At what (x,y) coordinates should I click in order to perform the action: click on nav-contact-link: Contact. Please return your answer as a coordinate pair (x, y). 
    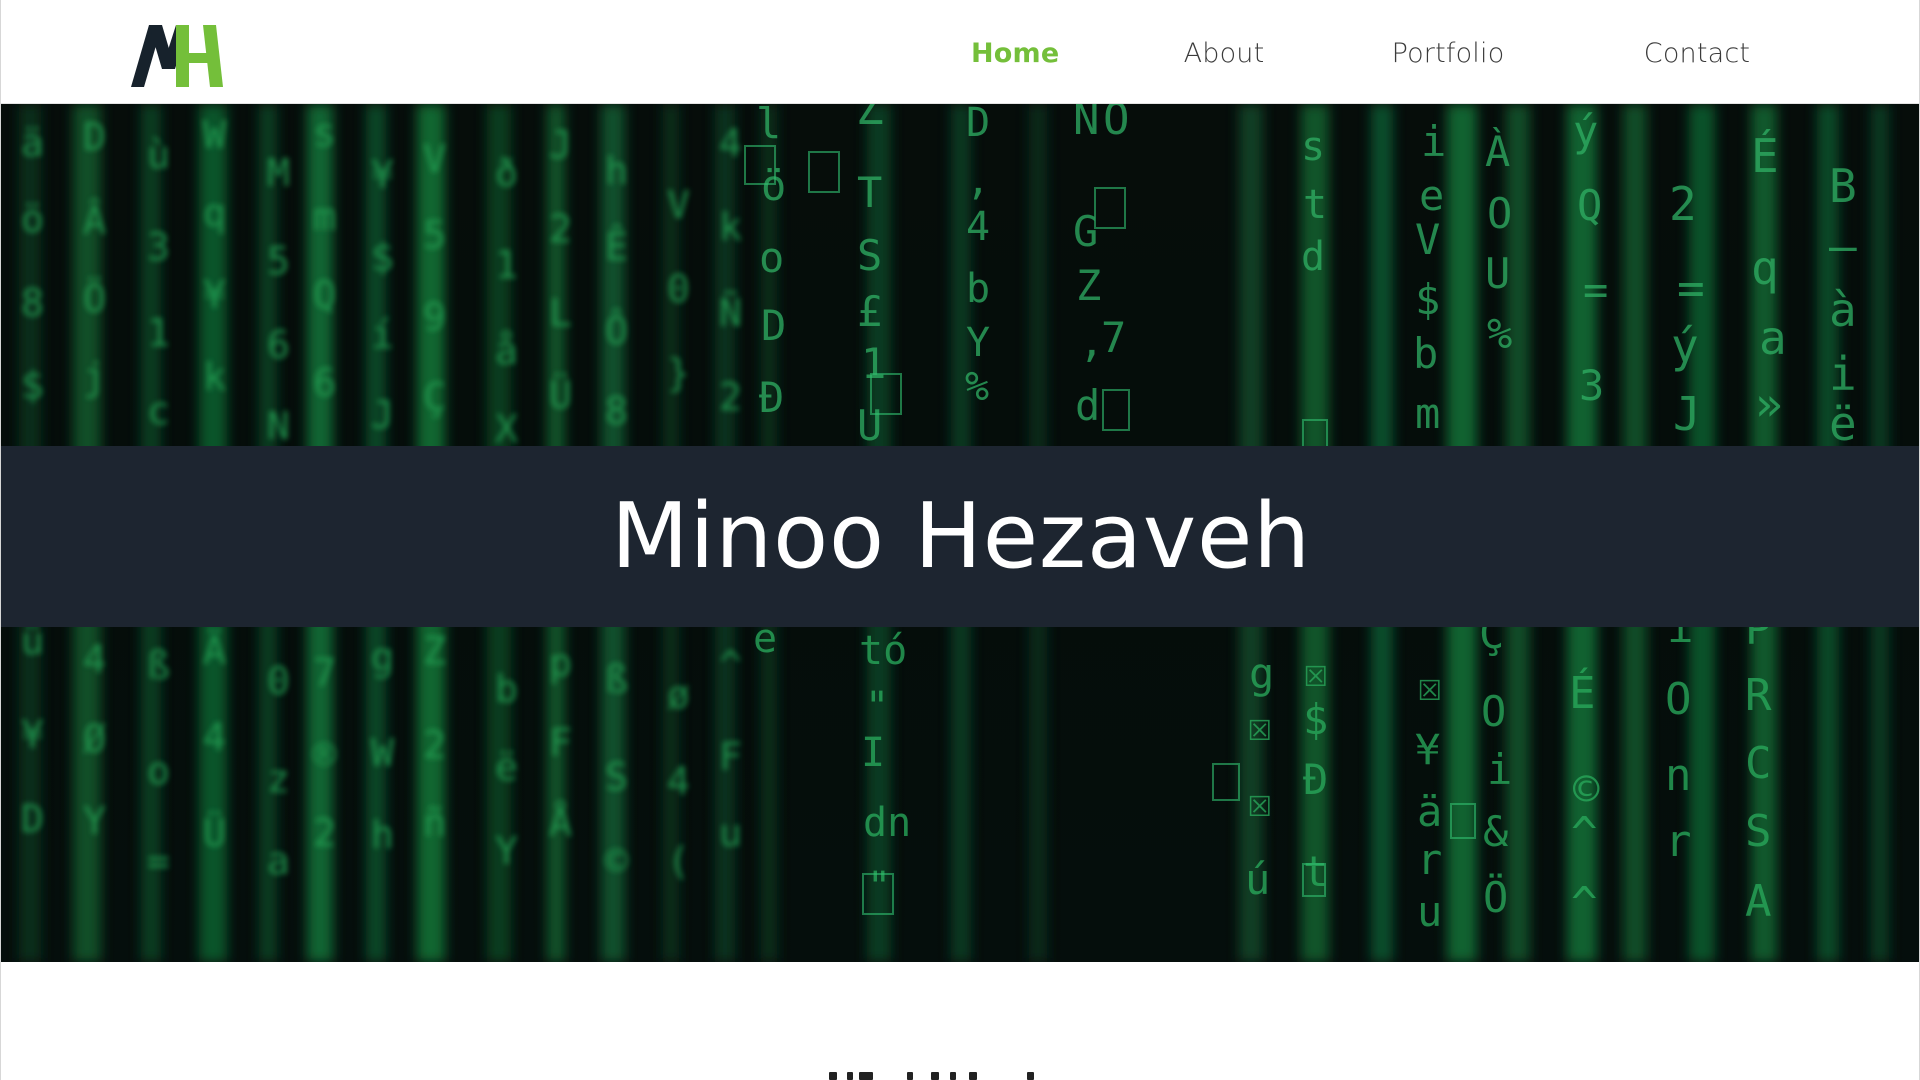
    Looking at the image, I should click on (1697, 54).